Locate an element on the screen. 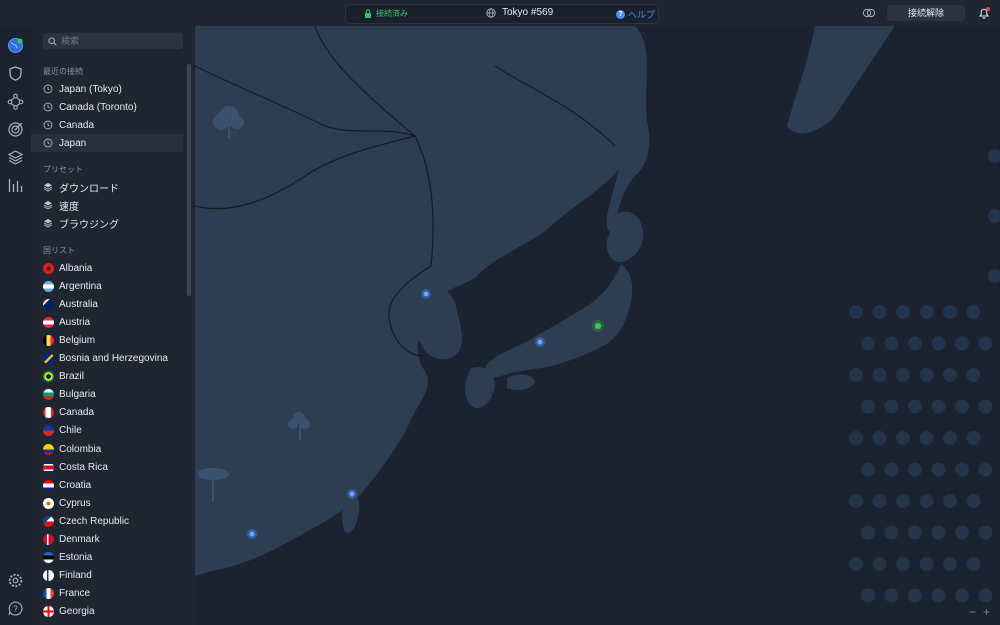 This screenshot has height=625, width=1000. help-icon: ? is located at coordinates (620, 14).